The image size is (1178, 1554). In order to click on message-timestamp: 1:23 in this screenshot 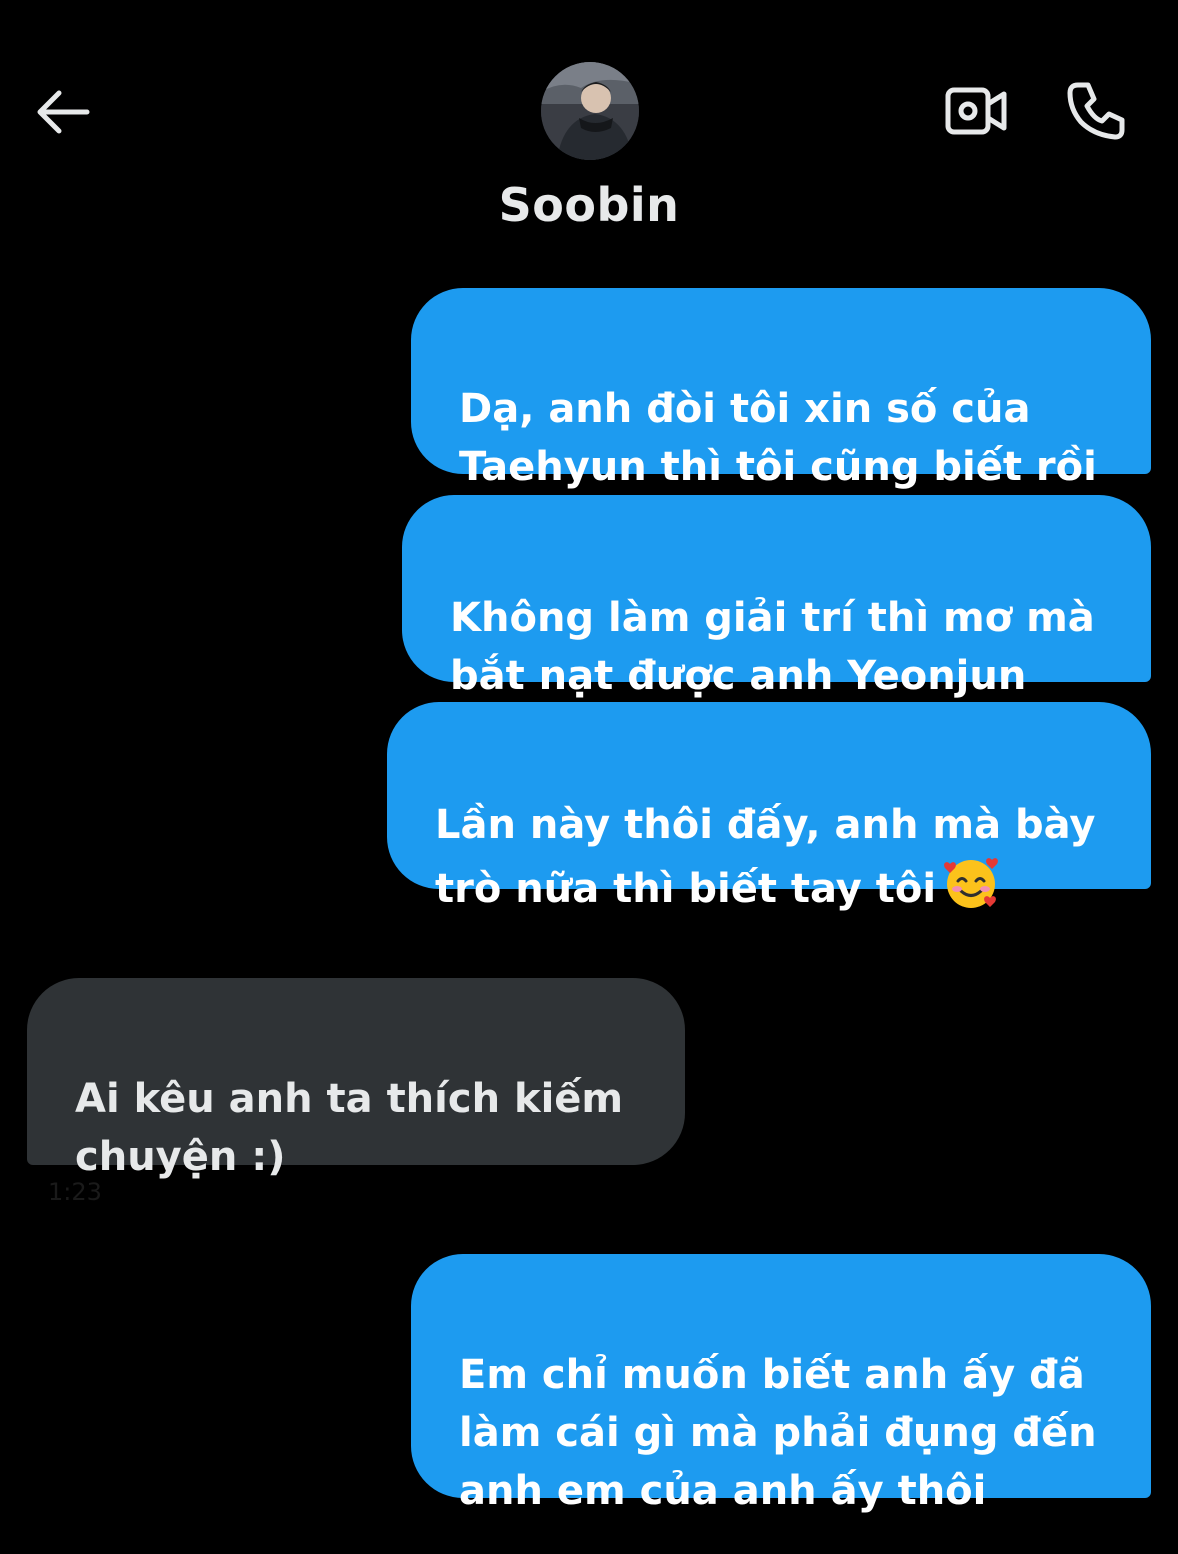, I will do `click(75, 1192)`.